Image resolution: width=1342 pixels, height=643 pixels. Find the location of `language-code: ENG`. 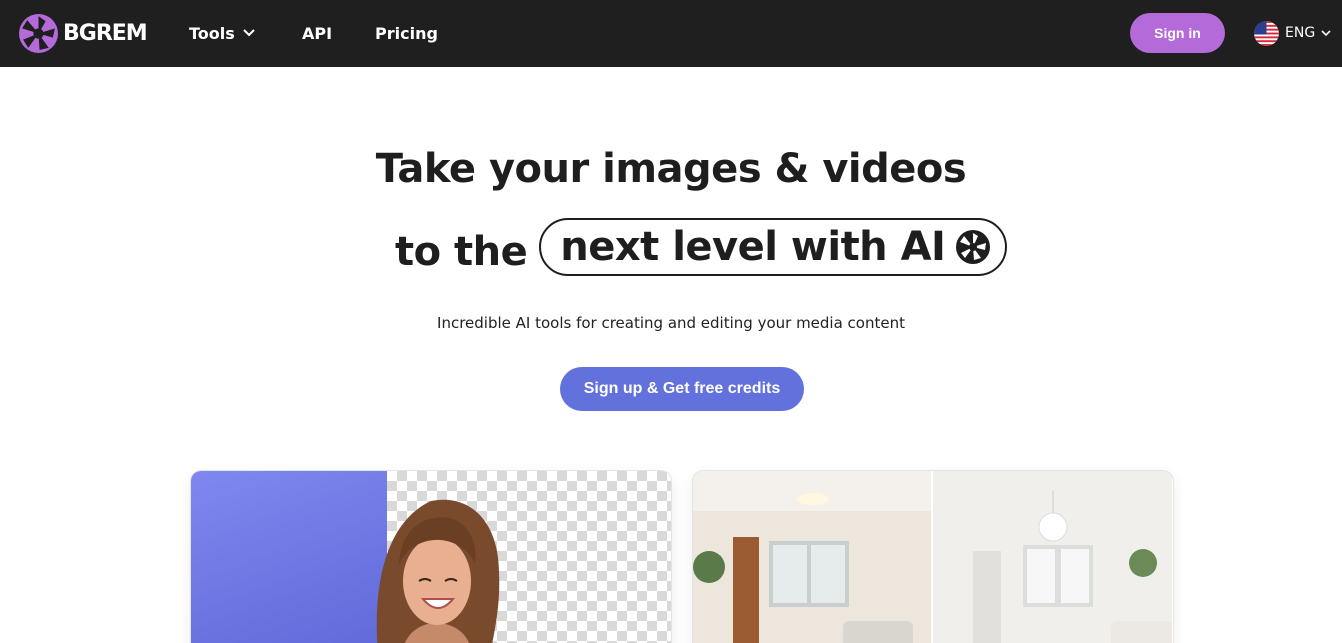

language-code: ENG is located at coordinates (1300, 33).